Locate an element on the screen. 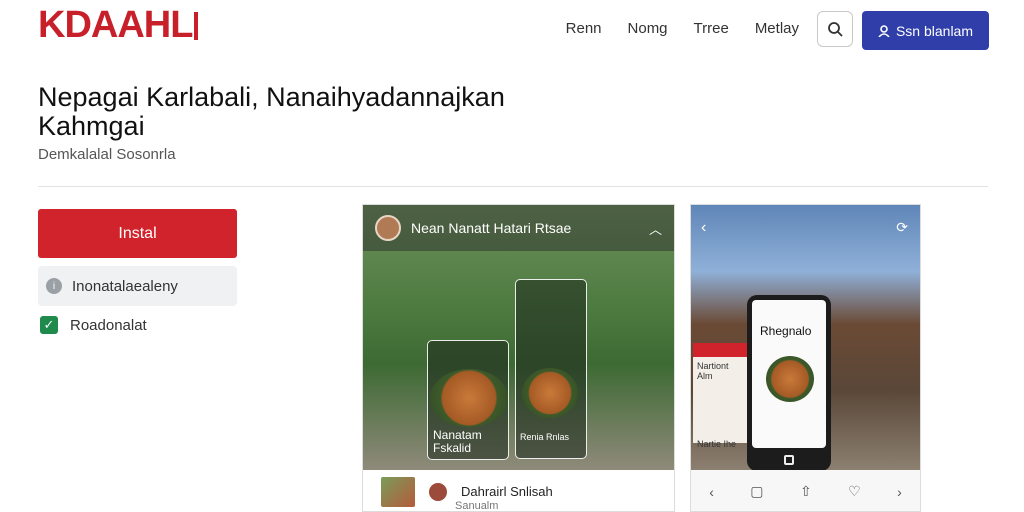 This screenshot has width=1024, height=512. check-row: ✓ Roadonalat is located at coordinates (93, 325).